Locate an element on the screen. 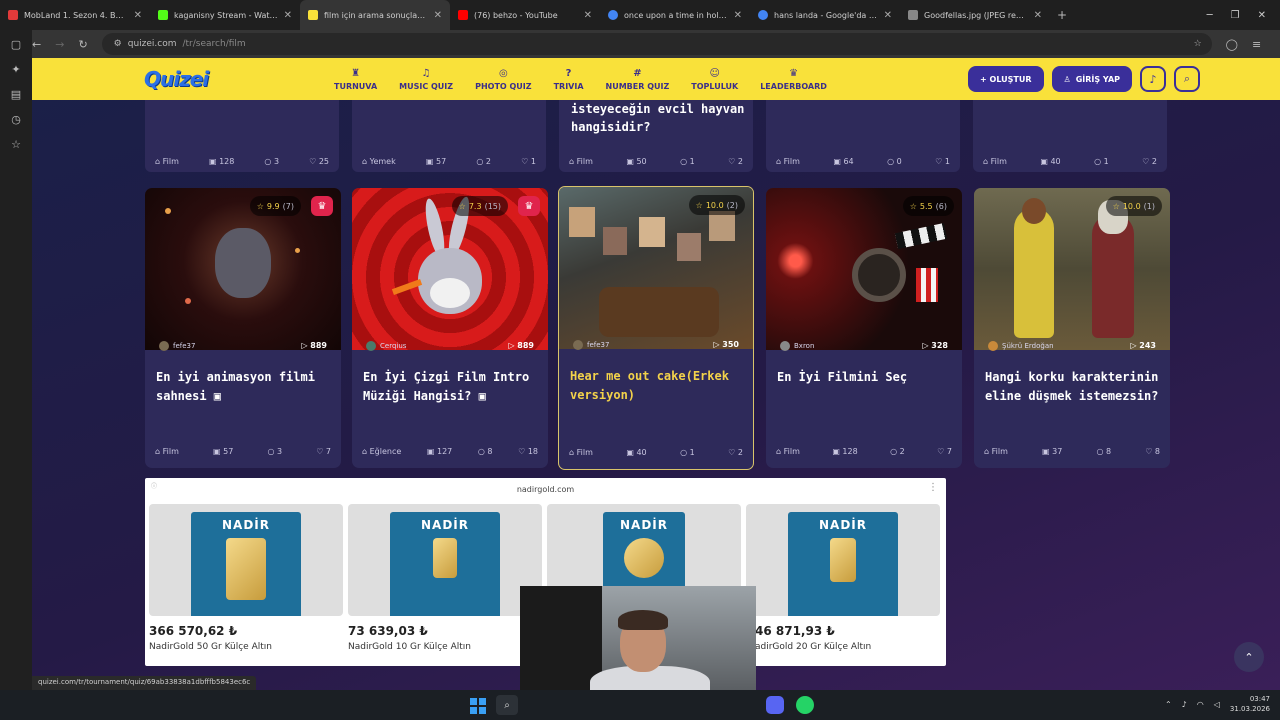 The width and height of the screenshot is (1280, 720). quiz-card: ⌂ Film ▣ 40 ○ 1 ♡ 2 is located at coordinates (1070, 136).